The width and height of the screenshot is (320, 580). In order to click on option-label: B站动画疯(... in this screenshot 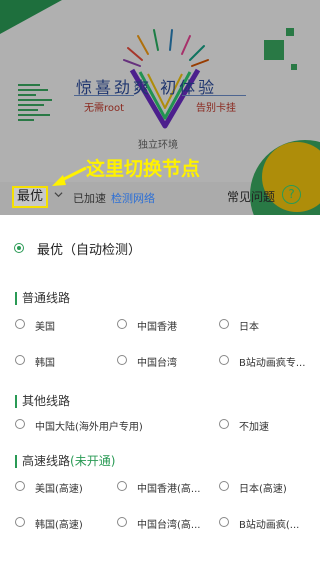, I will do `click(269, 523)`.